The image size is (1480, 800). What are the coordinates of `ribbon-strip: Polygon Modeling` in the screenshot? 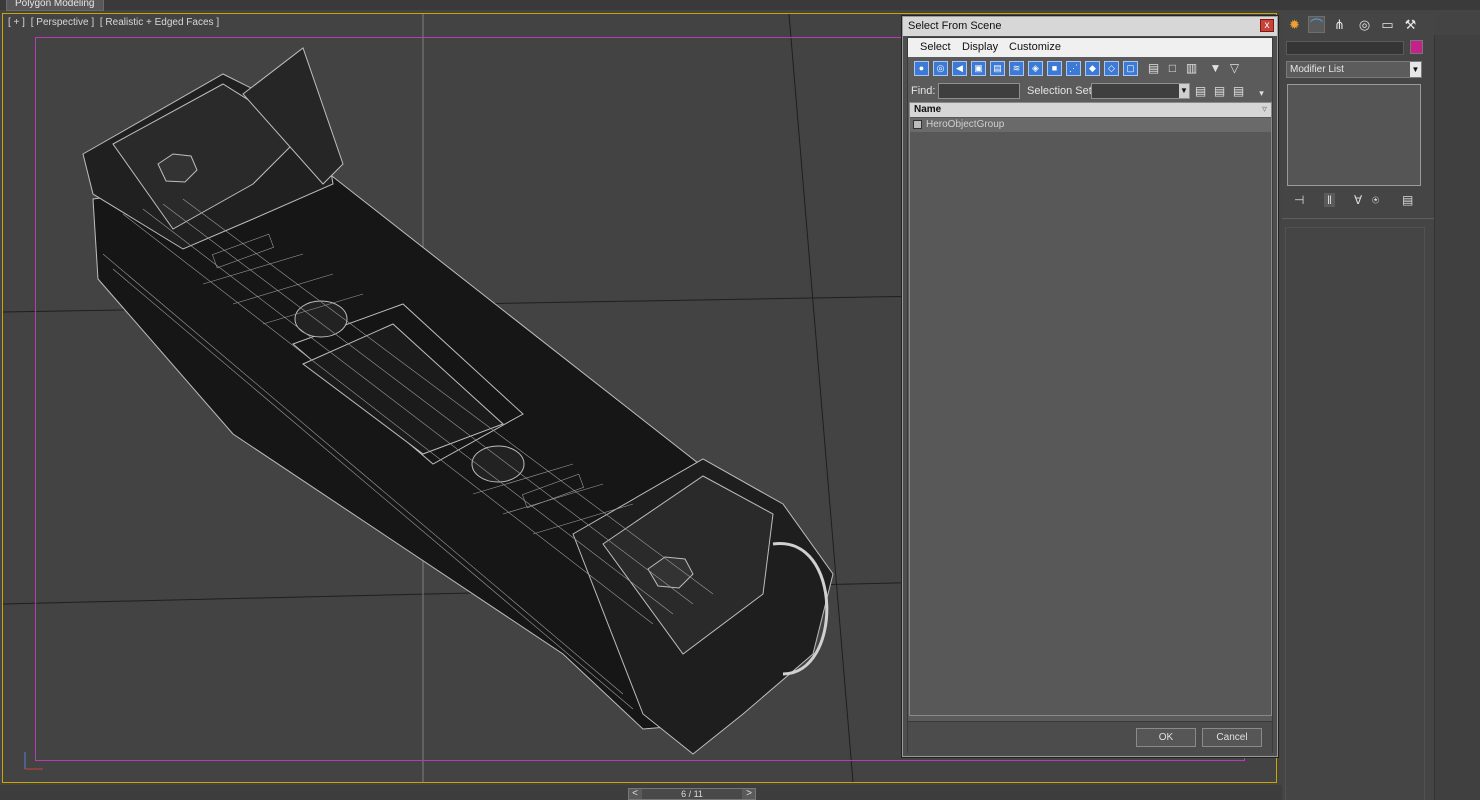 It's located at (740, 5).